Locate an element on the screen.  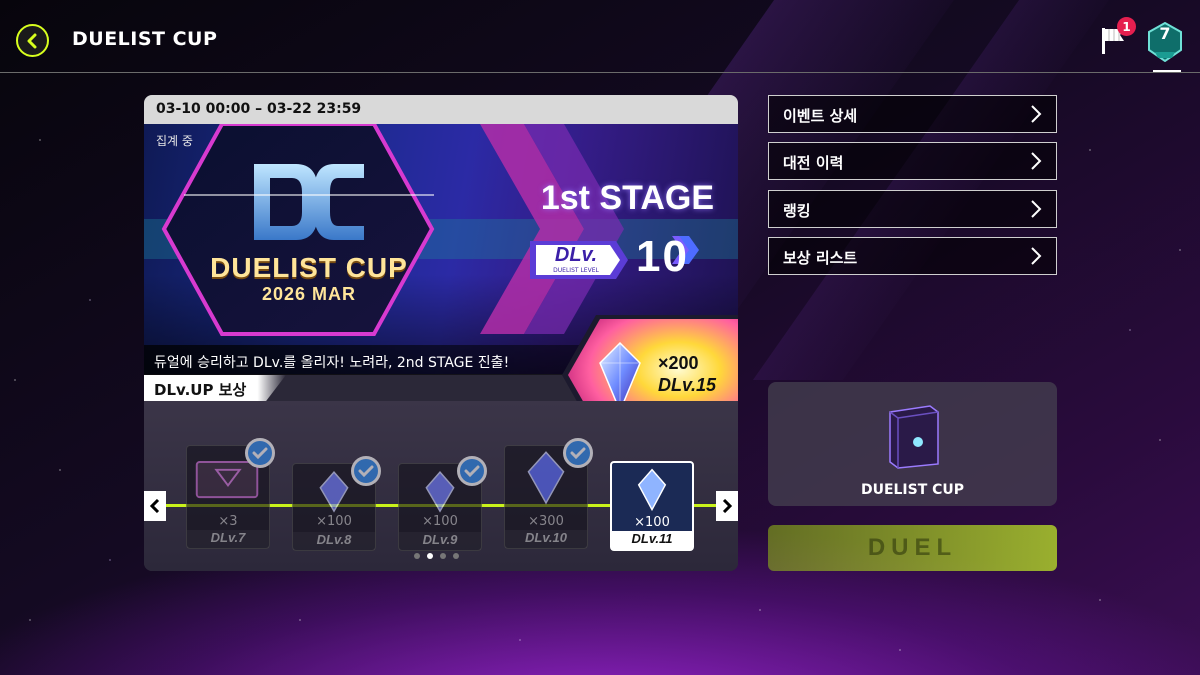
banner-subtitle: 2026 MAR is located at coordinates (309, 294).